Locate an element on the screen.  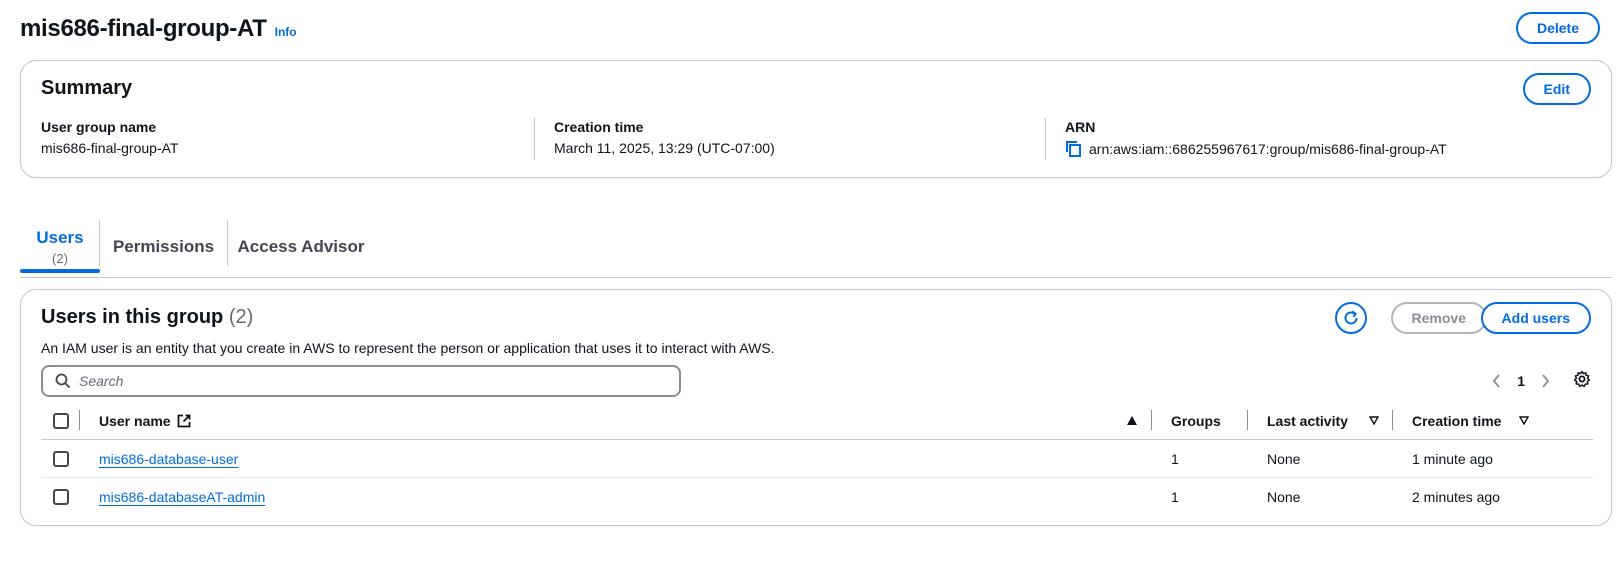
edit-button: Edit is located at coordinates (1556, 89).